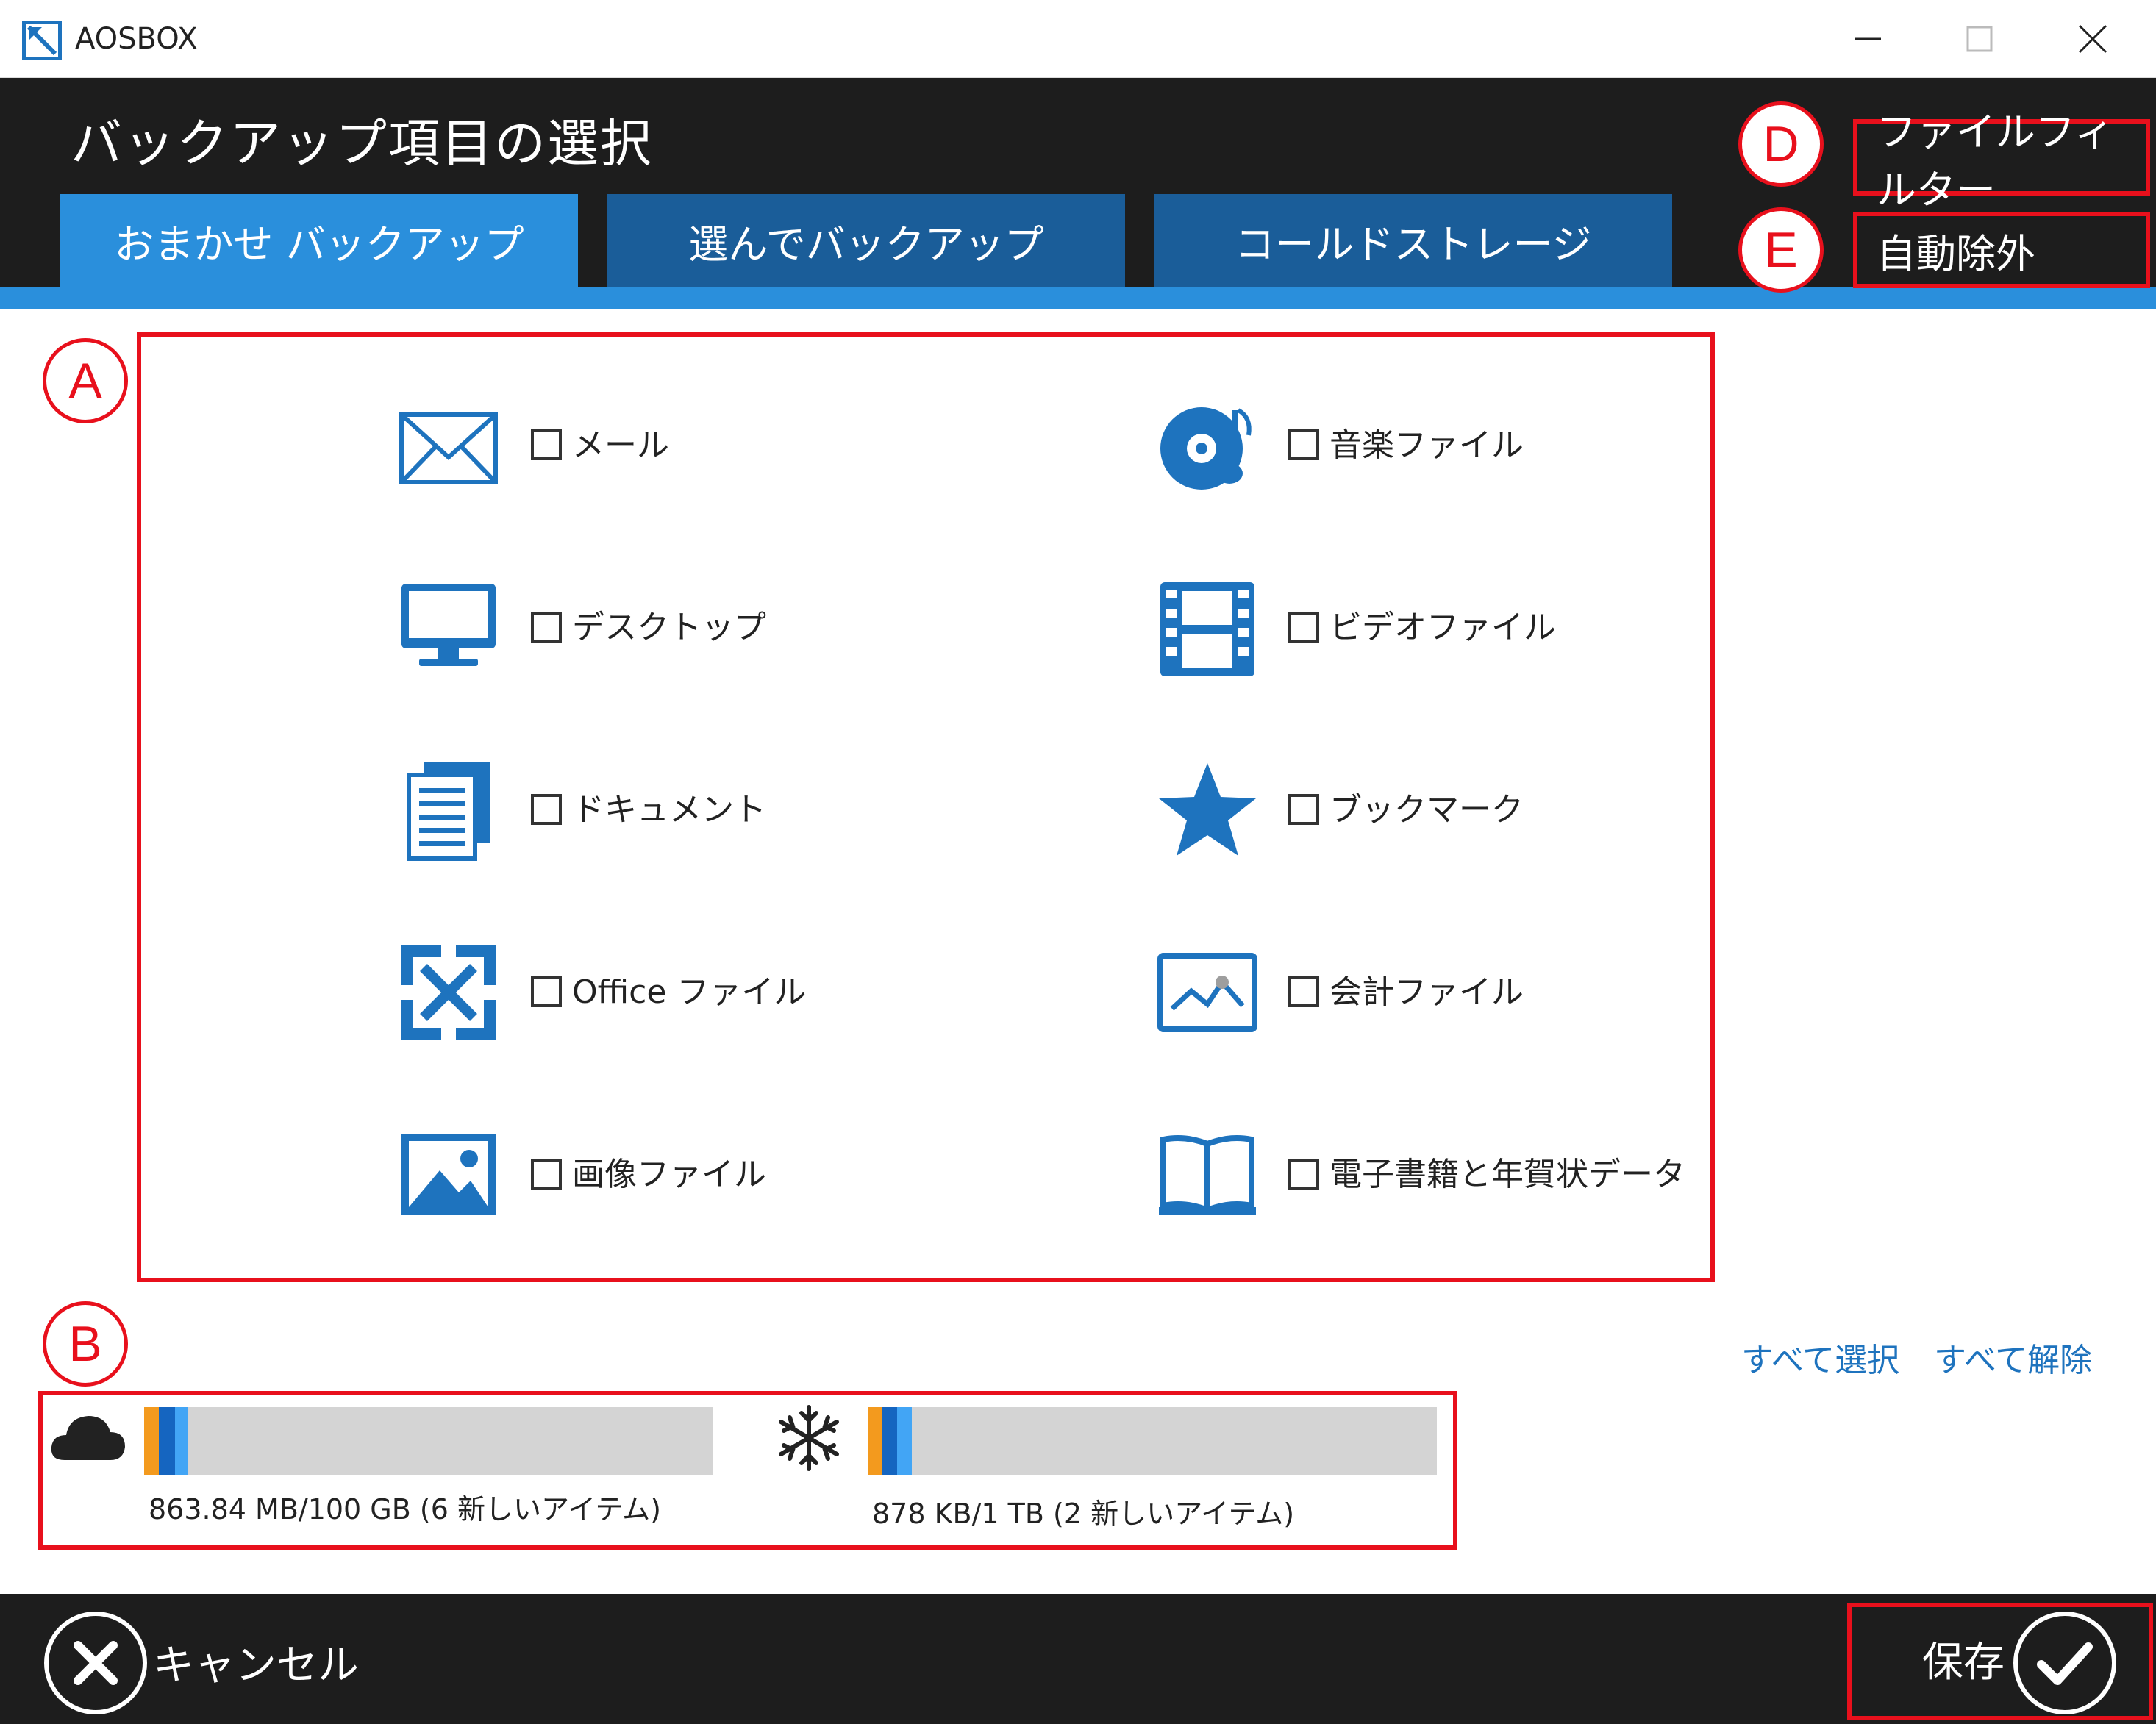 The width and height of the screenshot is (2156, 1724). Describe the element at coordinates (546, 1174) in the screenshot. I see `checkbox-images` at that location.